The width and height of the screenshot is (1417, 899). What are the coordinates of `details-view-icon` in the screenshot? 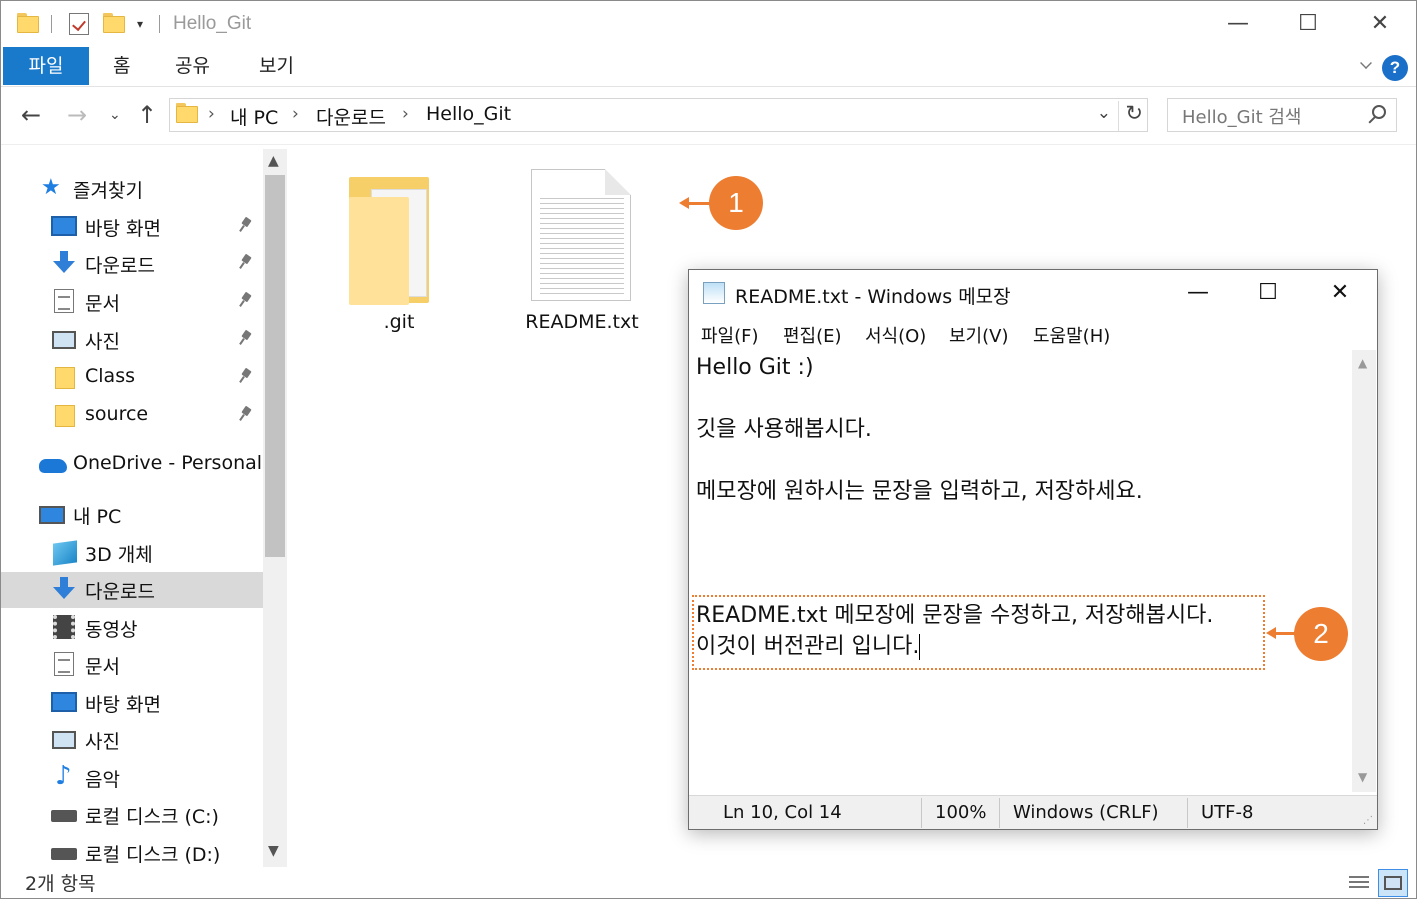 It's located at (1359, 883).